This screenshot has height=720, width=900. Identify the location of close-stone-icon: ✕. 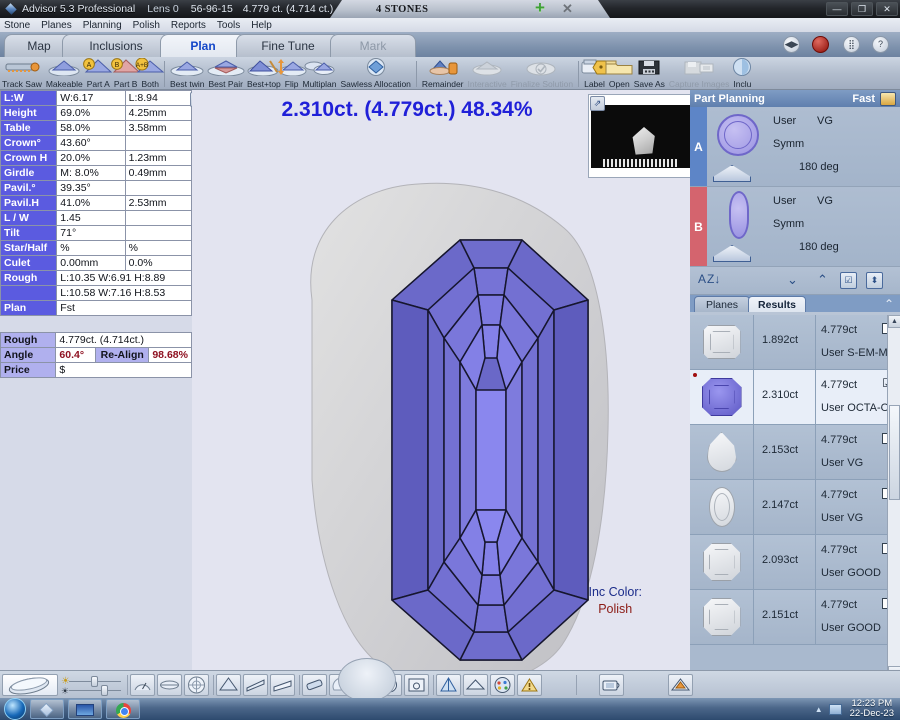
(567, 8).